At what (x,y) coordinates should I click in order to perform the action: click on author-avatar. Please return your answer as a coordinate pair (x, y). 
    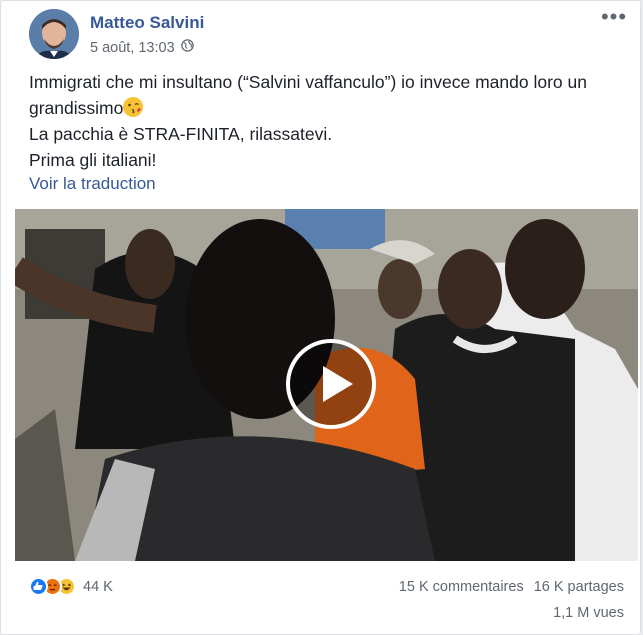
    Looking at the image, I should click on (54, 34).